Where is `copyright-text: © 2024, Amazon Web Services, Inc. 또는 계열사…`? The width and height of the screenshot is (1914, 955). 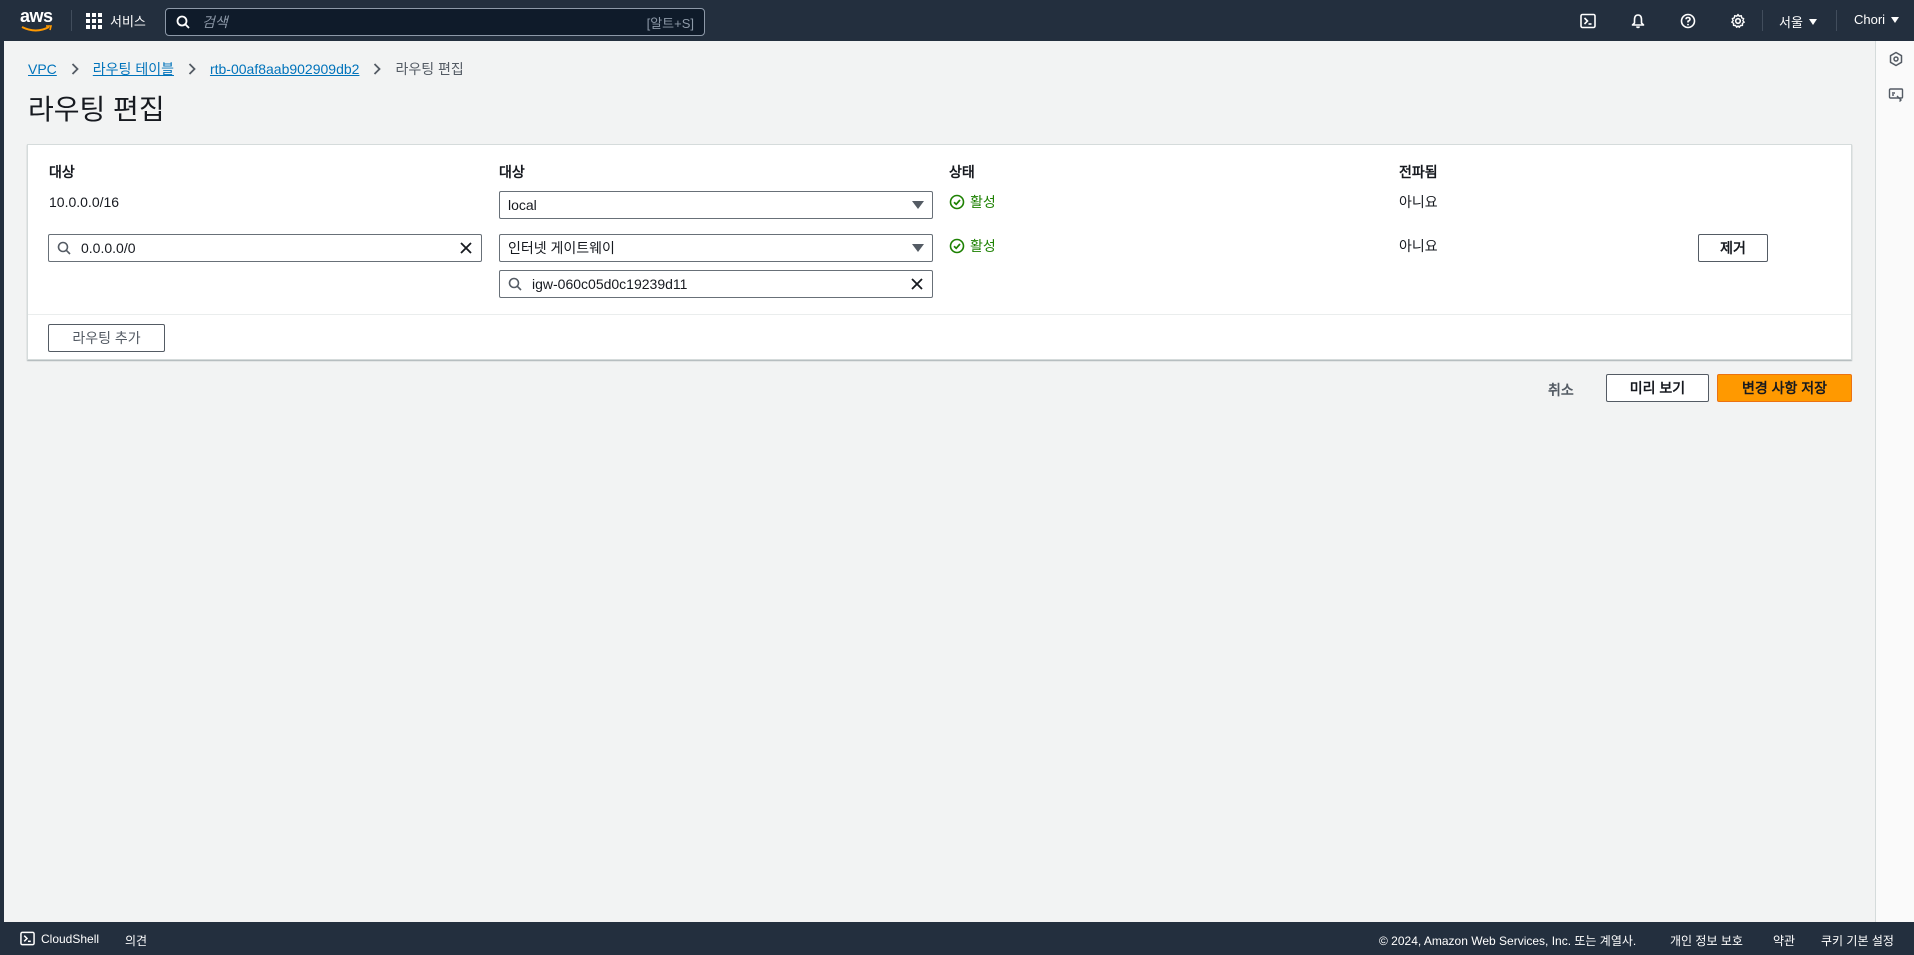 copyright-text: © 2024, Amazon Web Services, Inc. 또는 계열사… is located at coordinates (1508, 941).